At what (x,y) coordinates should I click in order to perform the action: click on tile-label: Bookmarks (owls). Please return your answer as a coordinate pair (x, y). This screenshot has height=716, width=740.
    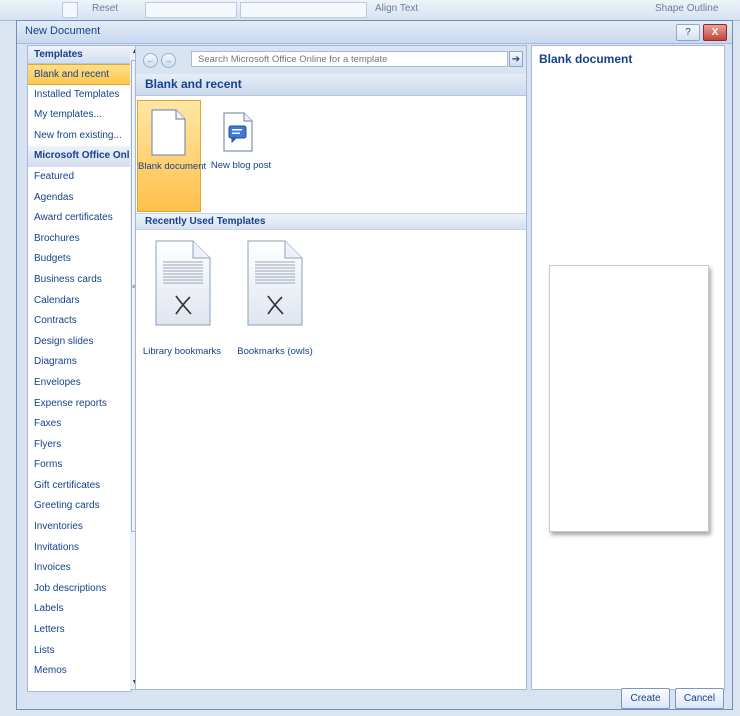
    Looking at the image, I should click on (275, 351).